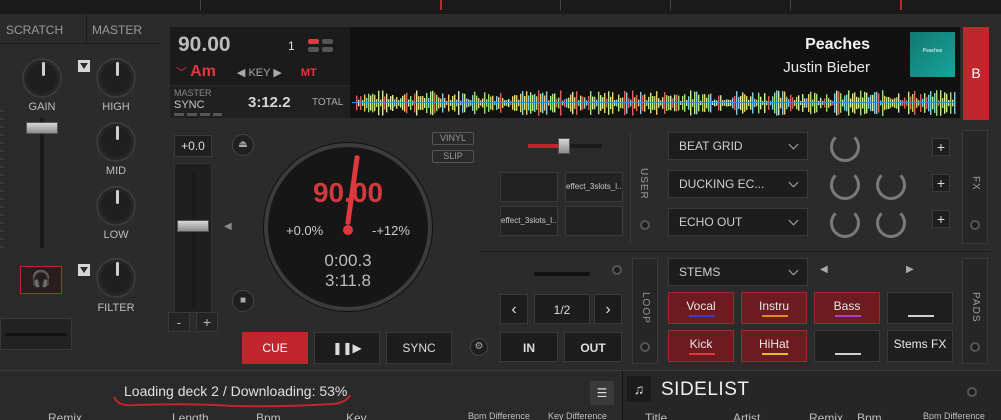  Describe the element at coordinates (116, 278) in the screenshot. I see `filter-knob` at that location.